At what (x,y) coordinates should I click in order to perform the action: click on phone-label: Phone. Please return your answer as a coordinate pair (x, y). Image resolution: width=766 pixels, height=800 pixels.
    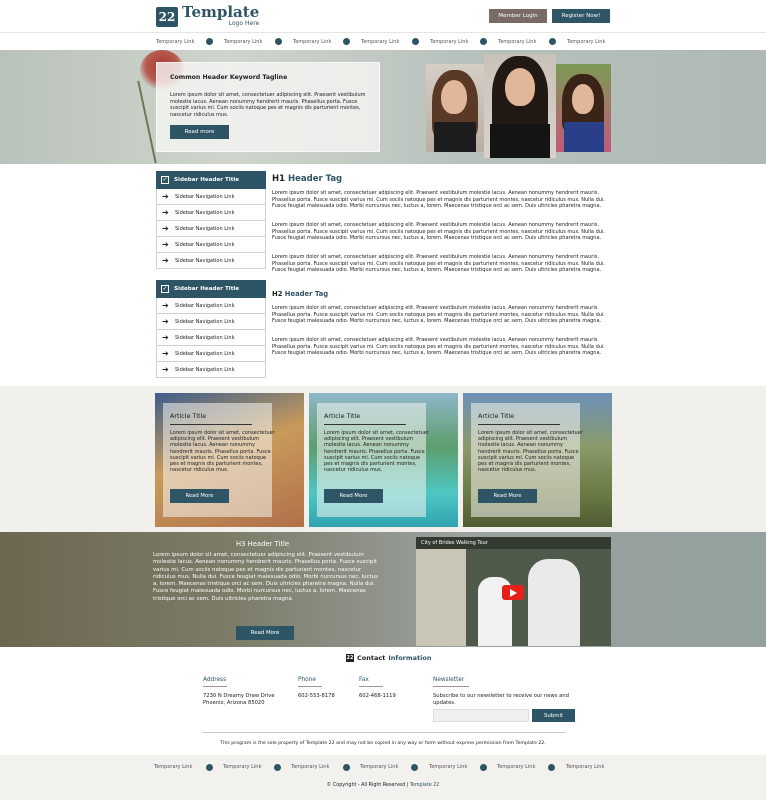
    Looking at the image, I should click on (307, 680).